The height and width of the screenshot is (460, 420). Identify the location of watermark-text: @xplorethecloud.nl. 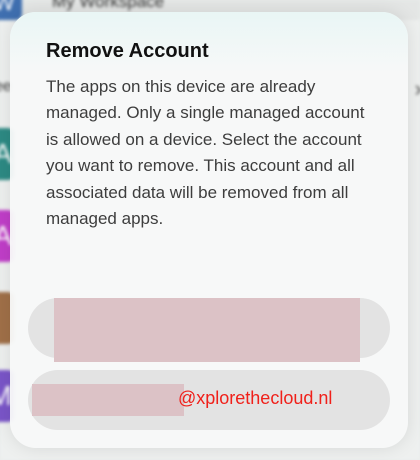
(255, 398).